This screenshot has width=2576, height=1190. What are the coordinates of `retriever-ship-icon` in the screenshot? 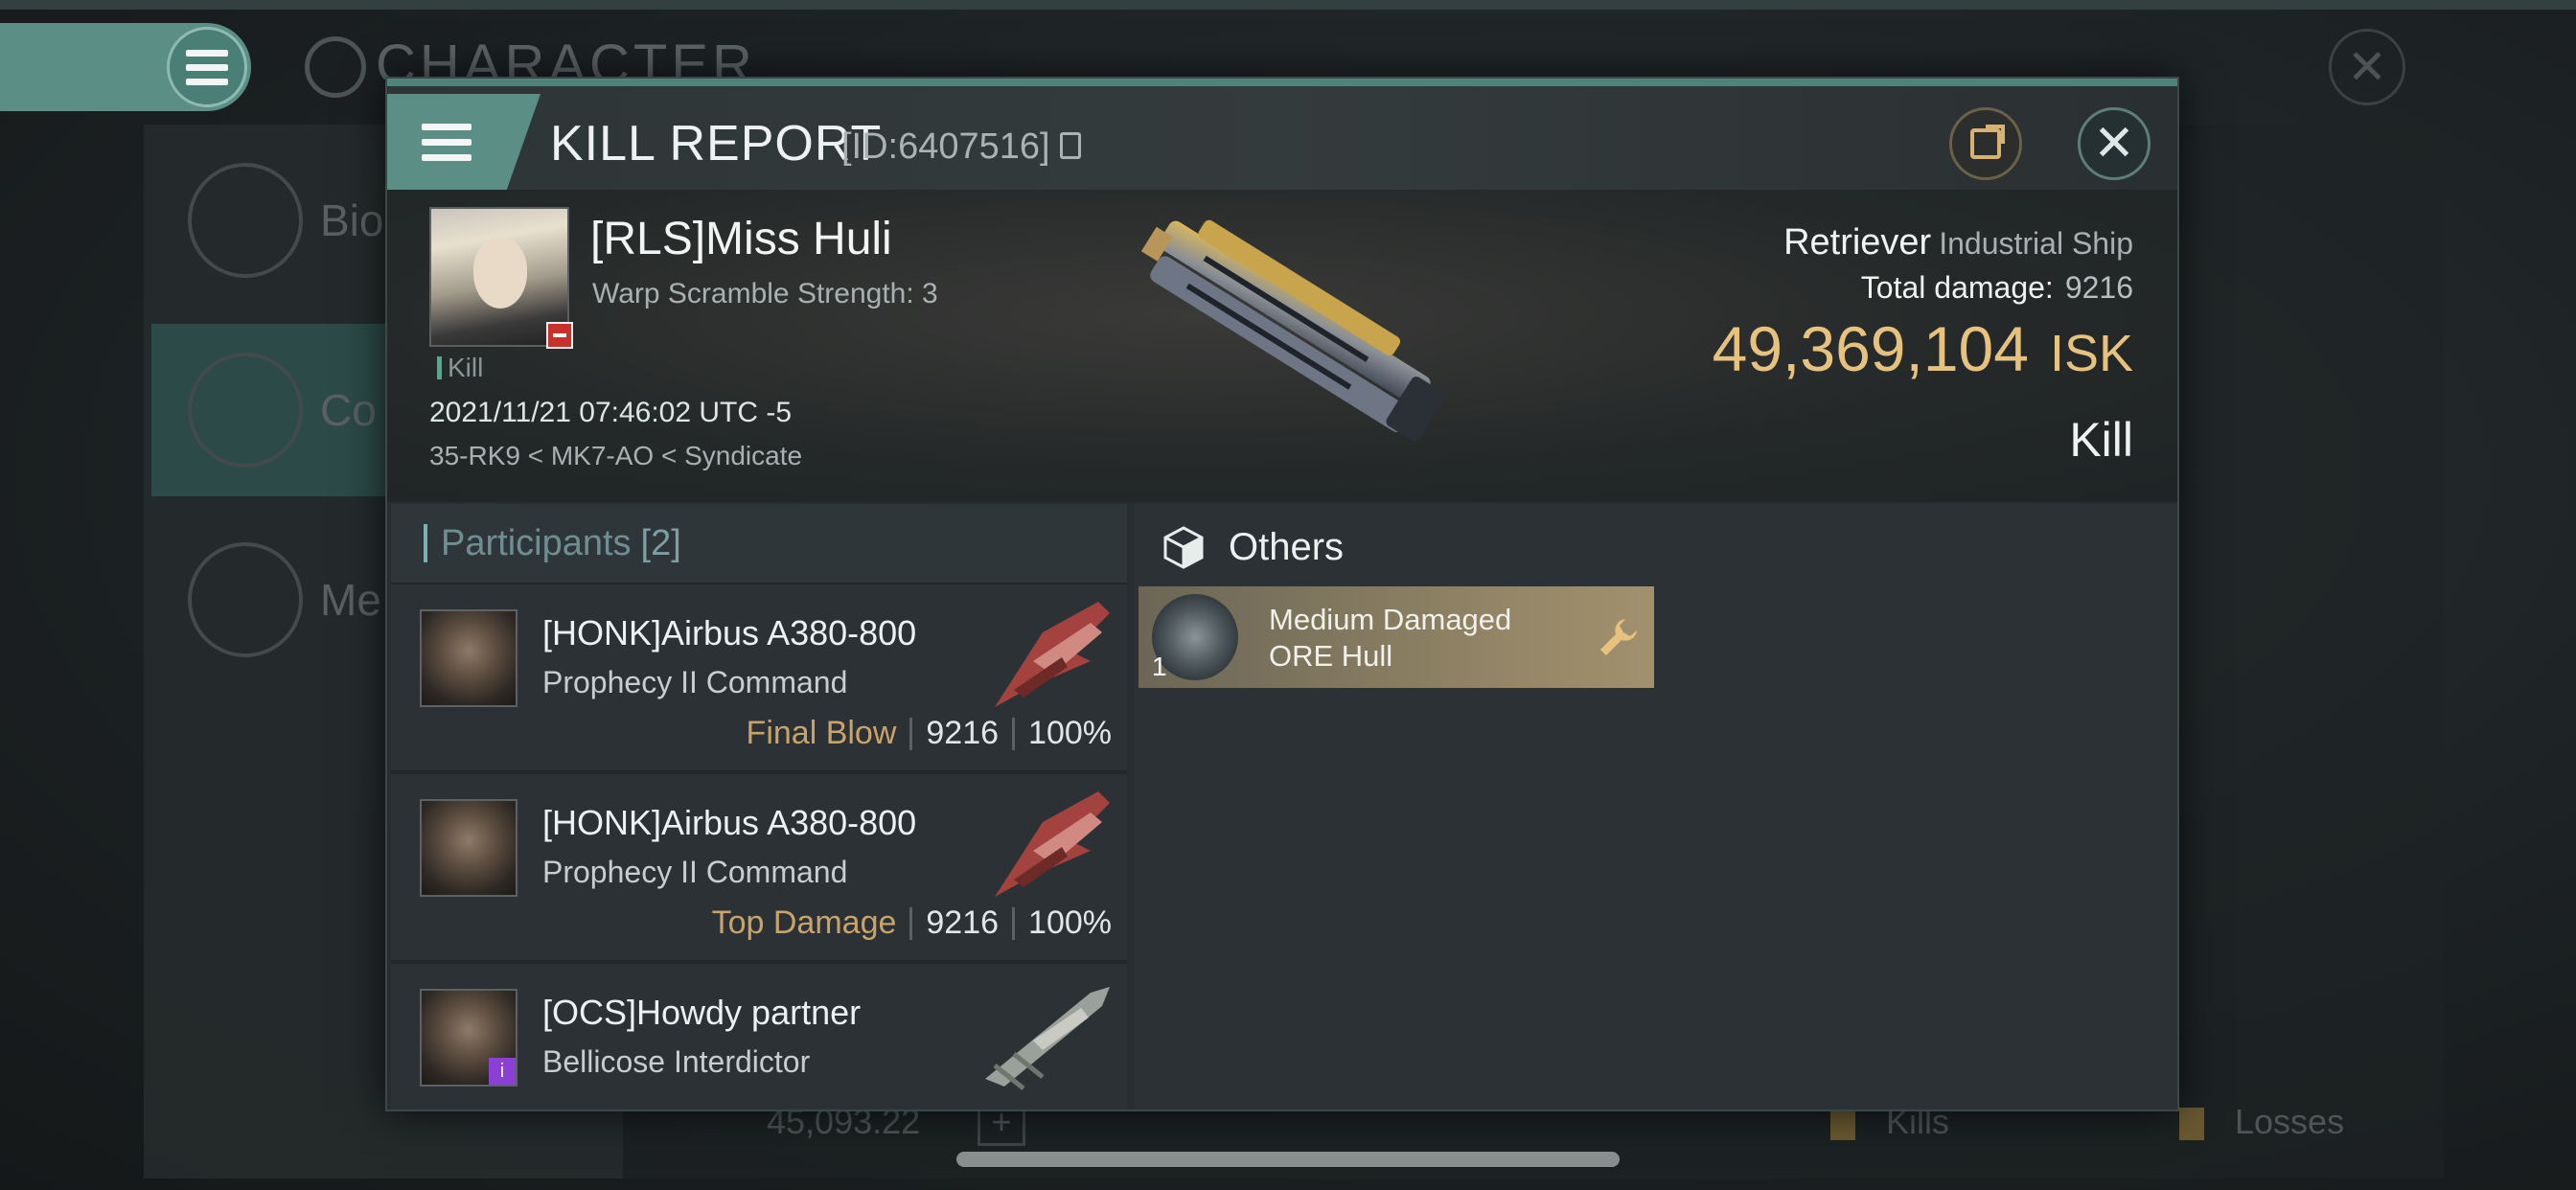 It's located at (1287, 334).